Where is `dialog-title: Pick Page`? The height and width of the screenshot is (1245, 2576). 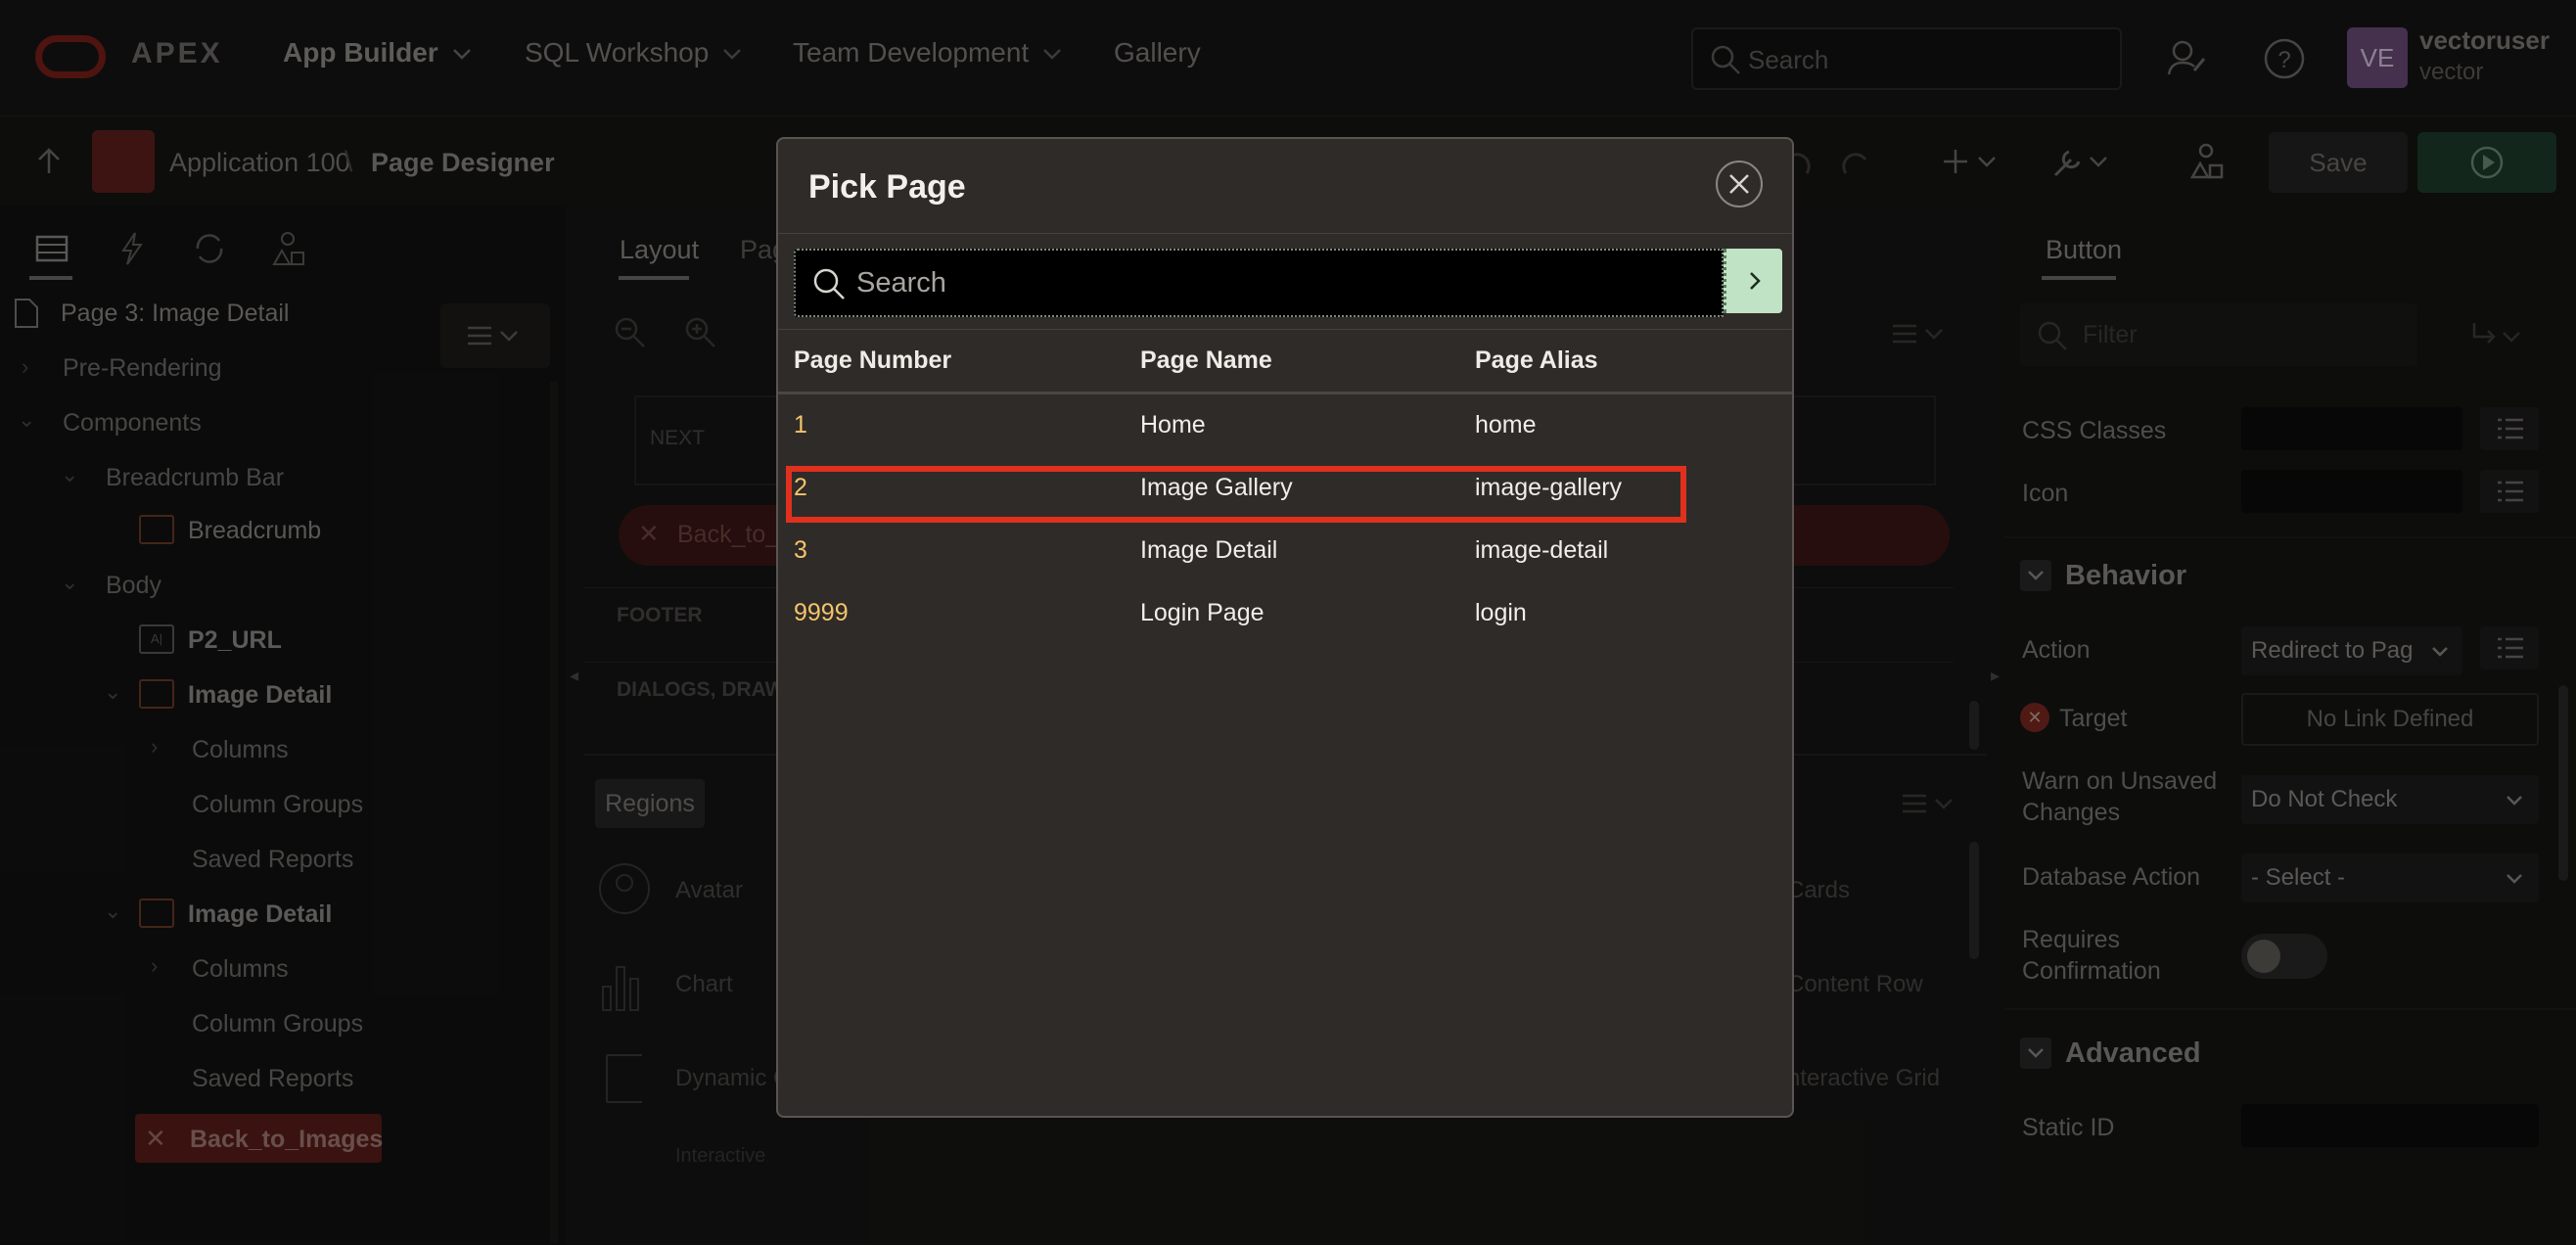 dialog-title: Pick Page is located at coordinates (887, 187).